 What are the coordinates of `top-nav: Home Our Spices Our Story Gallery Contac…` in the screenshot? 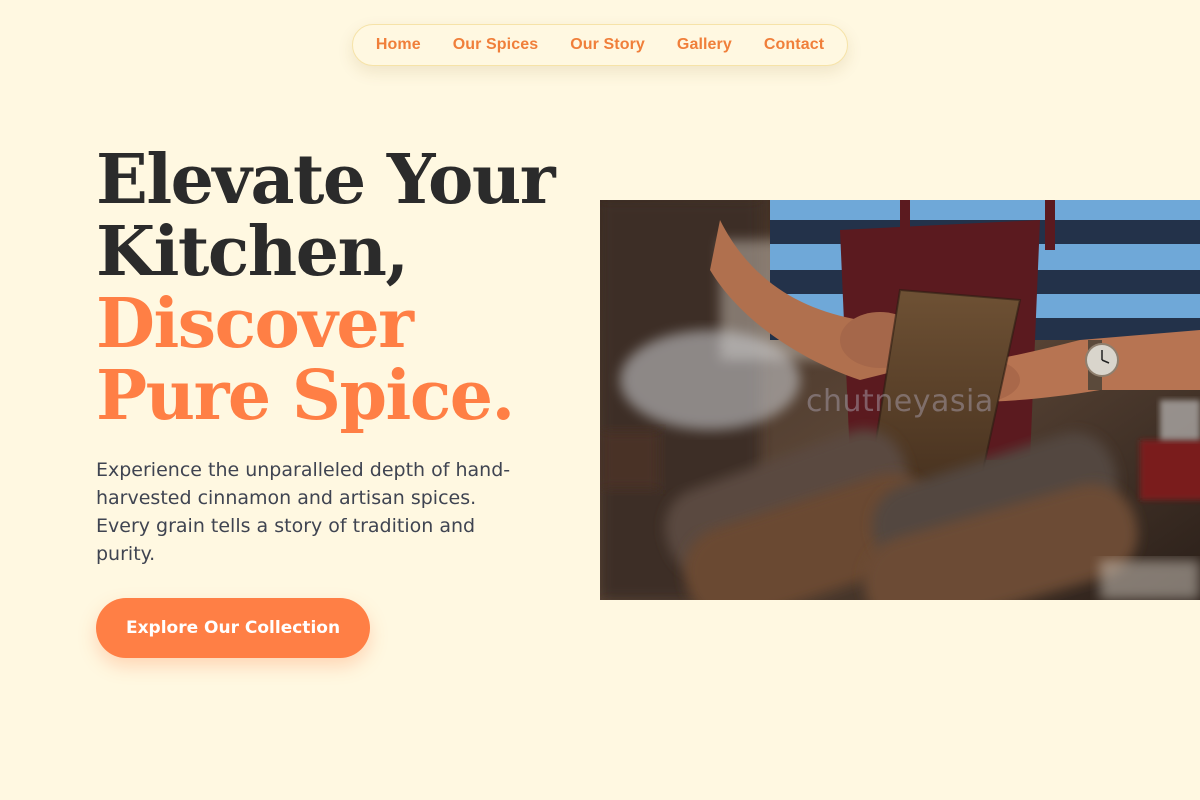 It's located at (600, 45).